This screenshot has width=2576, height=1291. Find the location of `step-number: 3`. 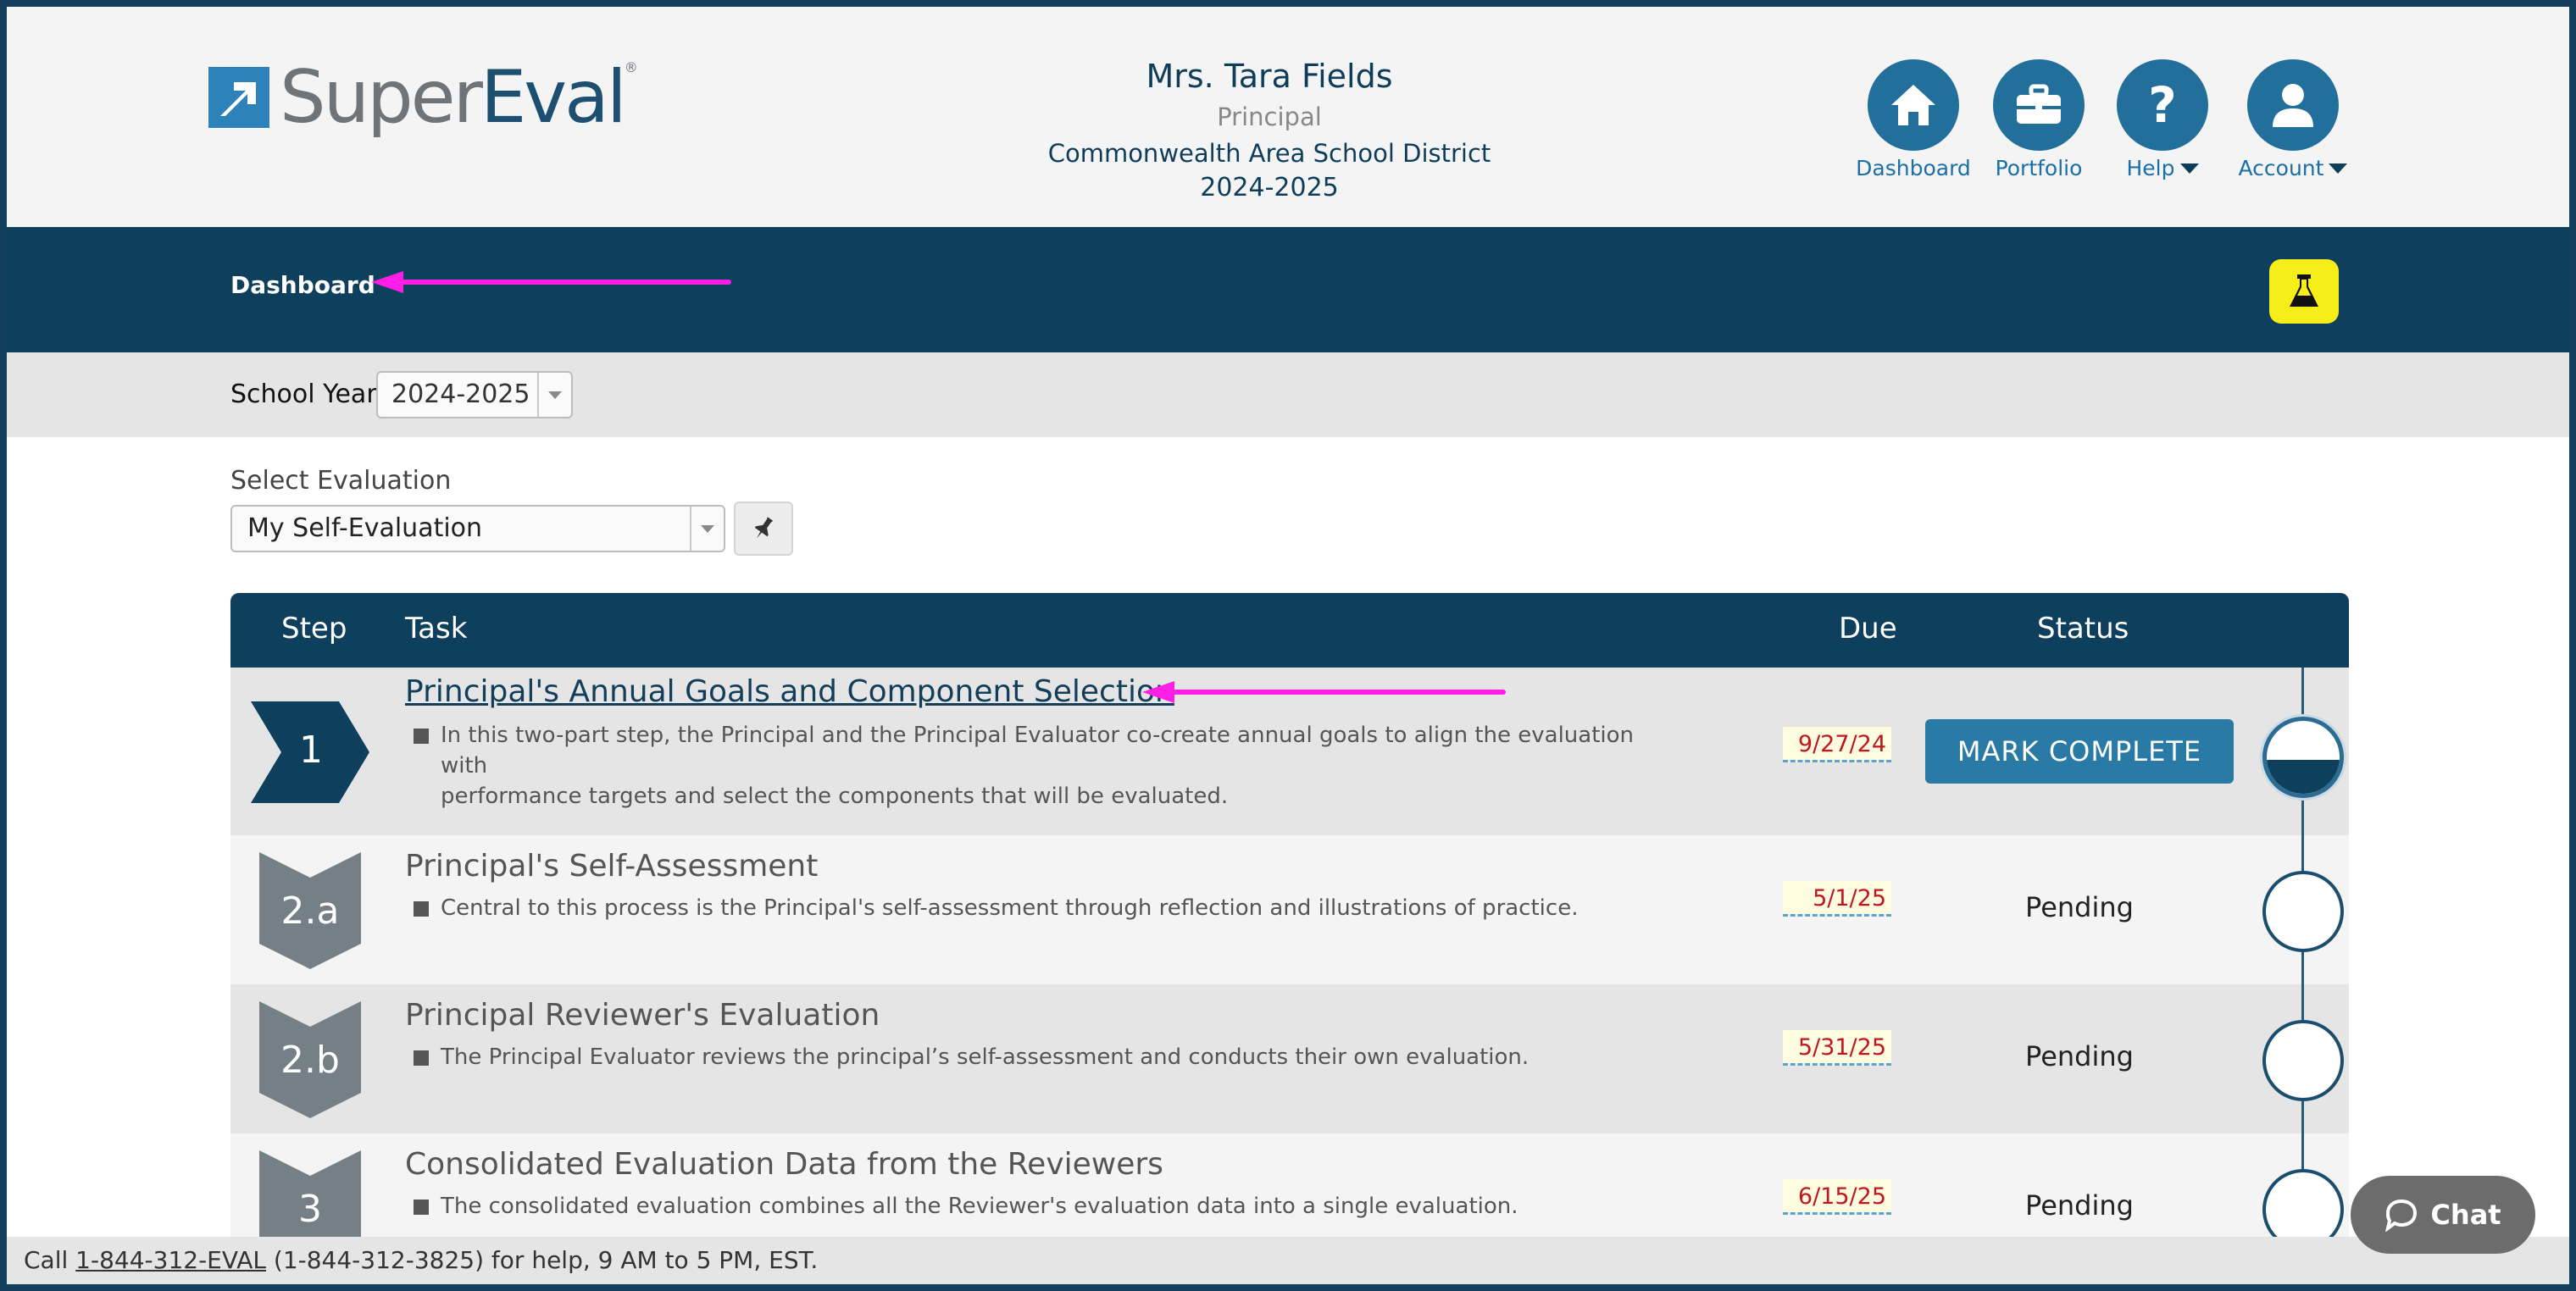

step-number: 3 is located at coordinates (310, 1210).